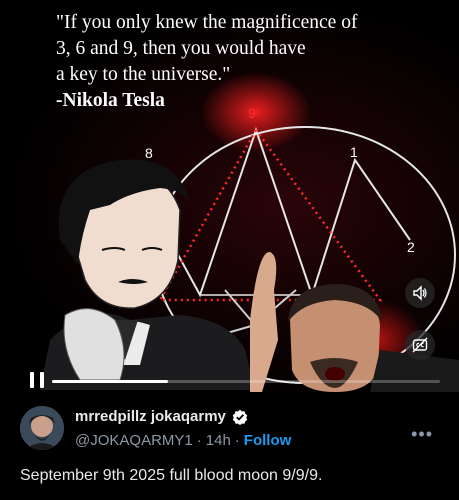 Image resolution: width=459 pixels, height=500 pixels. Describe the element at coordinates (268, 440) in the screenshot. I see `follow-button: Follow` at that location.